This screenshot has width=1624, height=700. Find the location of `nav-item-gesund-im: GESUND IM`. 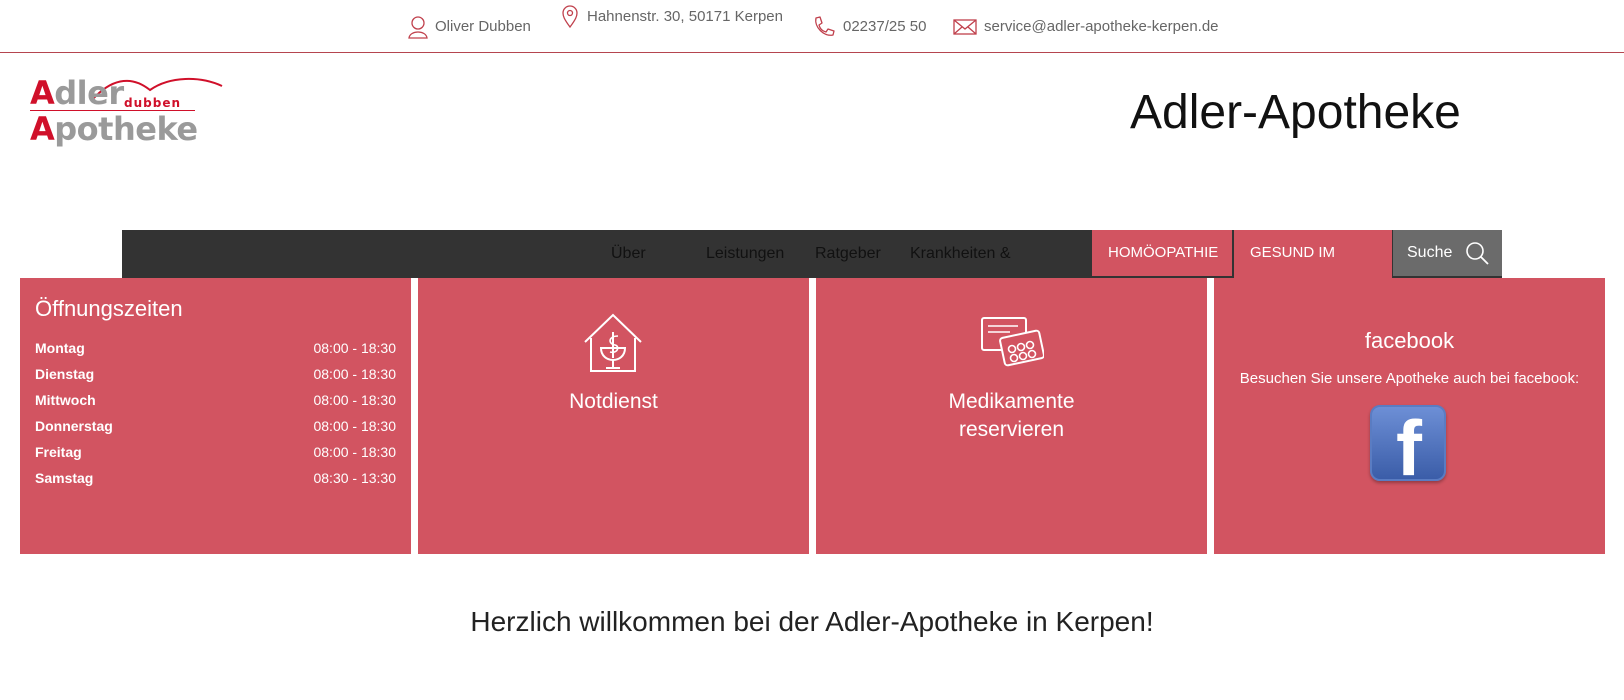

nav-item-gesund-im: GESUND IM is located at coordinates (1313, 254).